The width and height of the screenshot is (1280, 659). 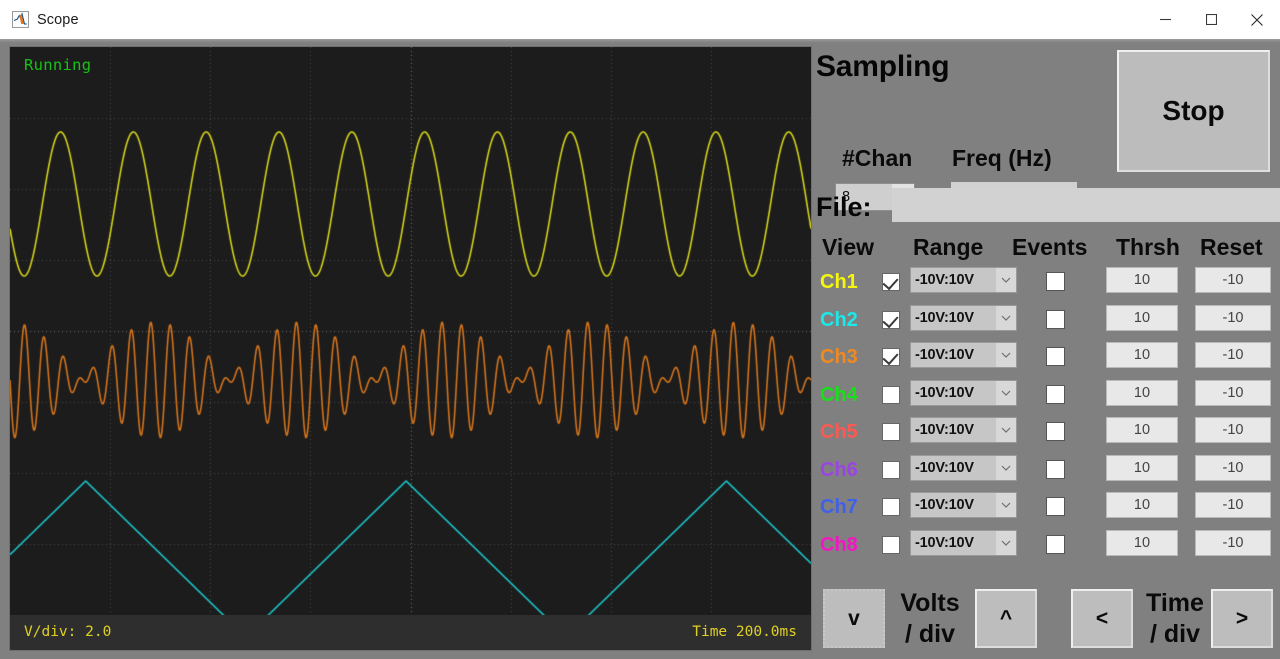 I want to click on table-row: Ch6 -10V:10V 10 -10, so click(x=1048, y=473).